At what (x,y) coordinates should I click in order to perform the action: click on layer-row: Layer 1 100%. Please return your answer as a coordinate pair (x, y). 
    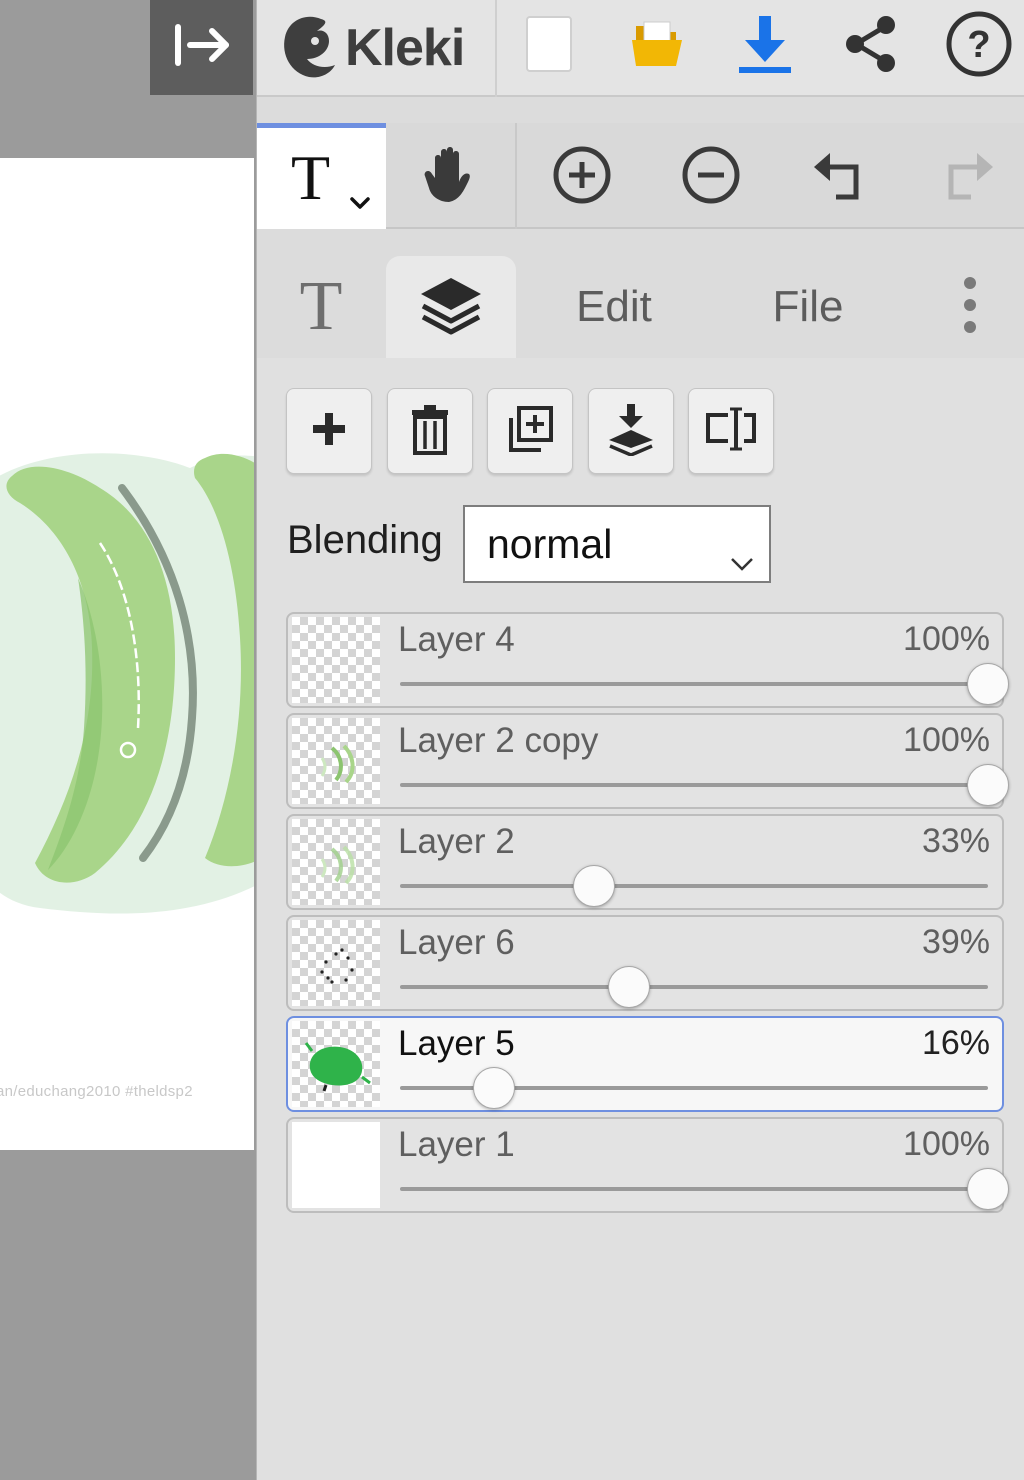
    Looking at the image, I should click on (647, 1165).